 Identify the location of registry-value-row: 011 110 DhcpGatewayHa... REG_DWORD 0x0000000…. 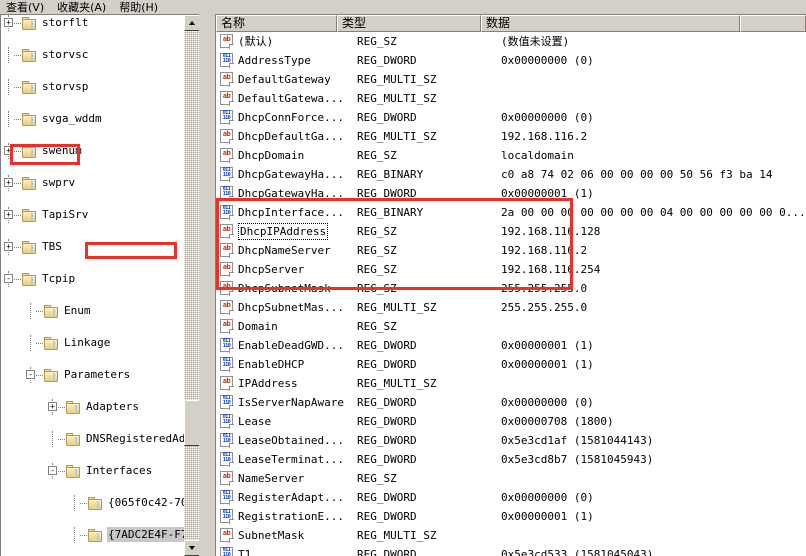
(511, 193).